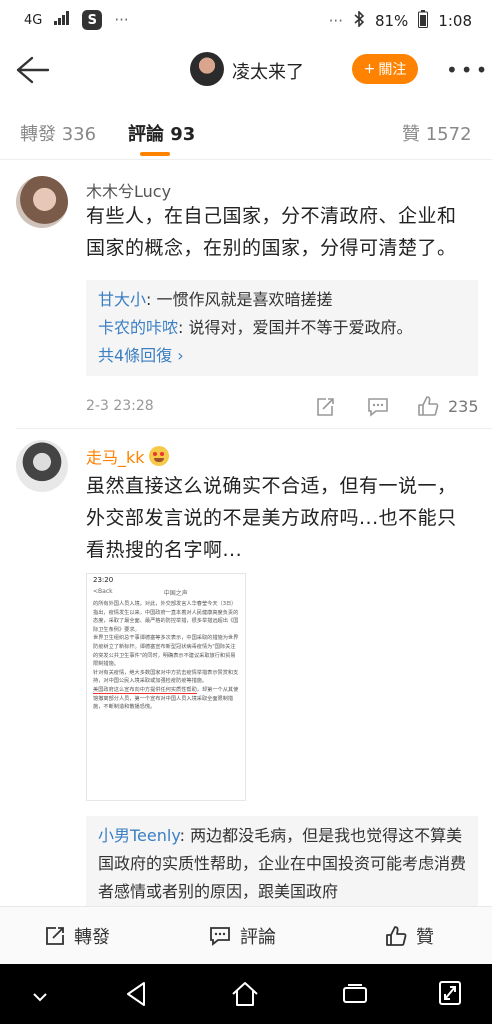  What do you see at coordinates (136, 996) in the screenshot?
I see `nav-back-icon` at bounding box center [136, 996].